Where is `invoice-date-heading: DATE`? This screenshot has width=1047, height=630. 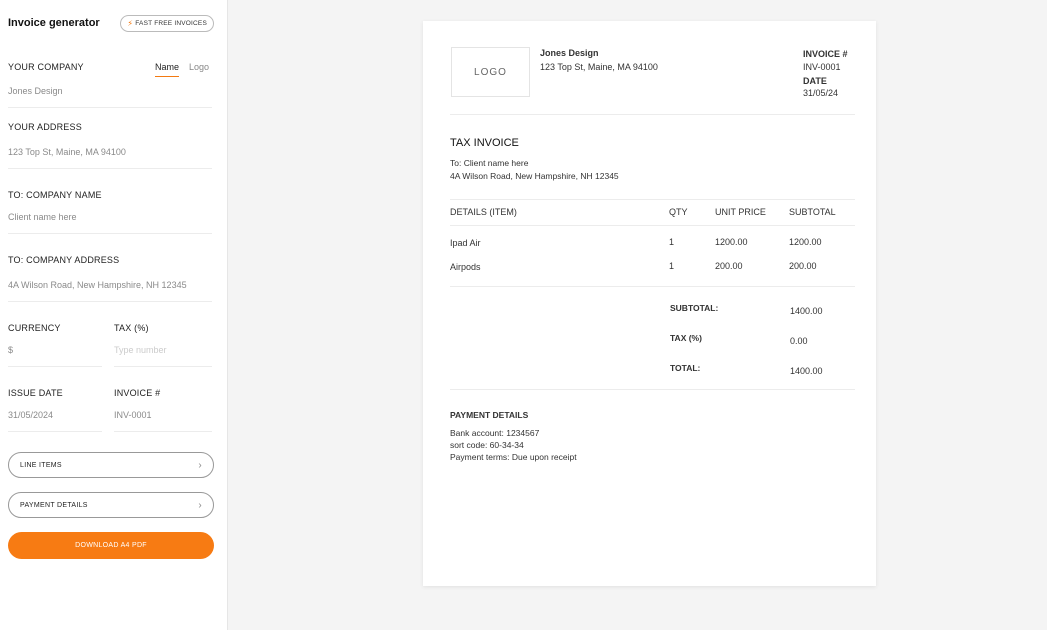 invoice-date-heading: DATE is located at coordinates (815, 81).